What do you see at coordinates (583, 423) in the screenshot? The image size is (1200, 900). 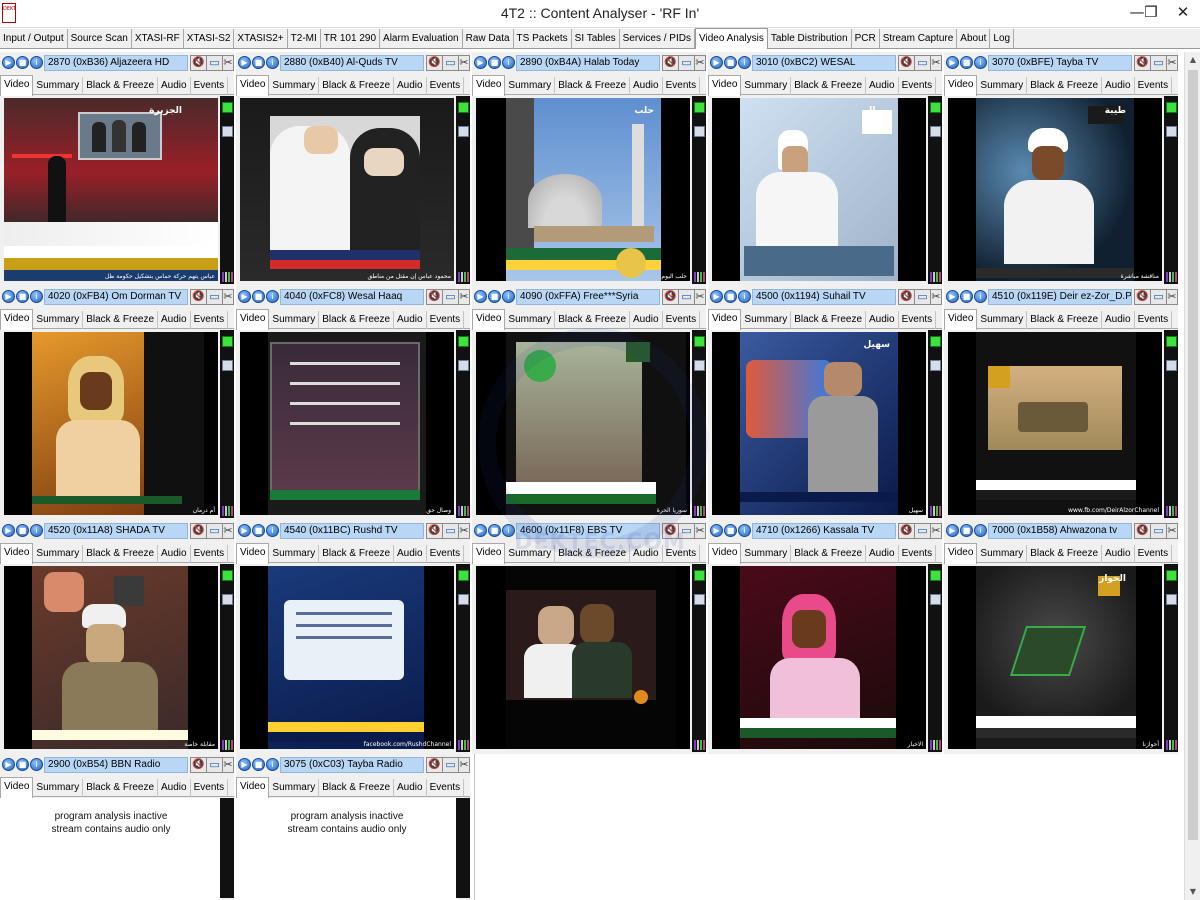 I see `video-thumbnail: سوريا الحرة` at bounding box center [583, 423].